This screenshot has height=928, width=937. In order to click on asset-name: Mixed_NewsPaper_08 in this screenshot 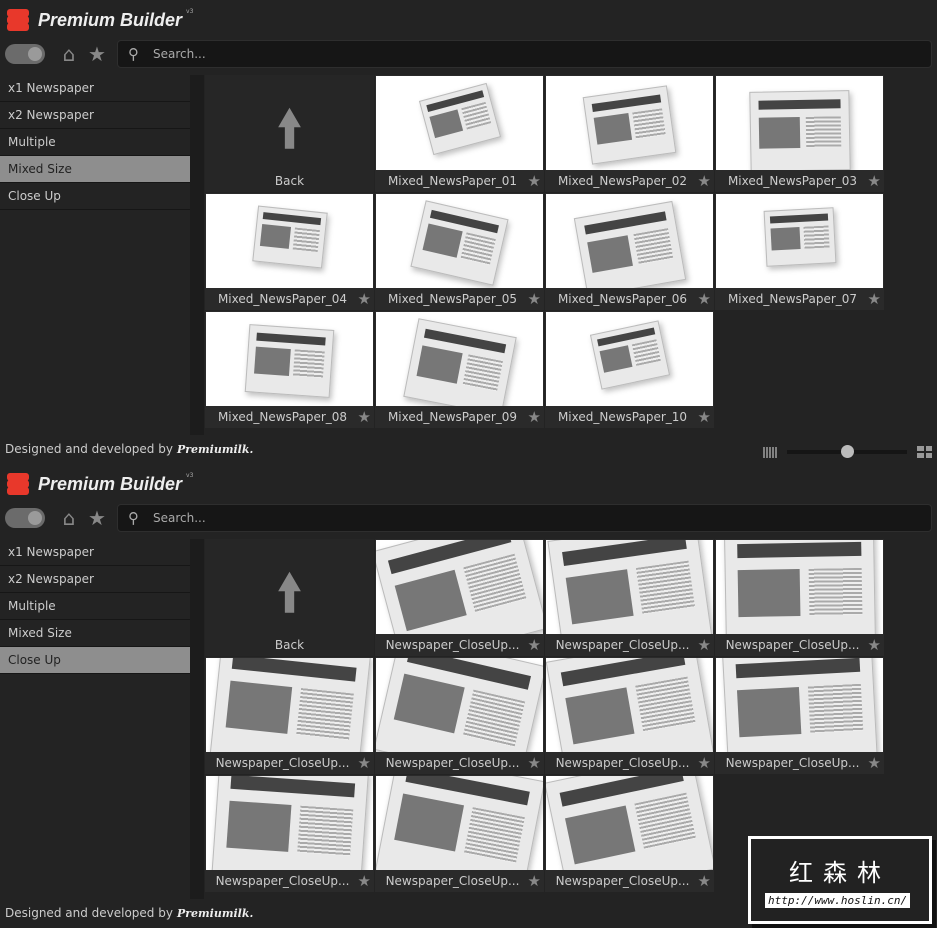, I will do `click(282, 417)`.